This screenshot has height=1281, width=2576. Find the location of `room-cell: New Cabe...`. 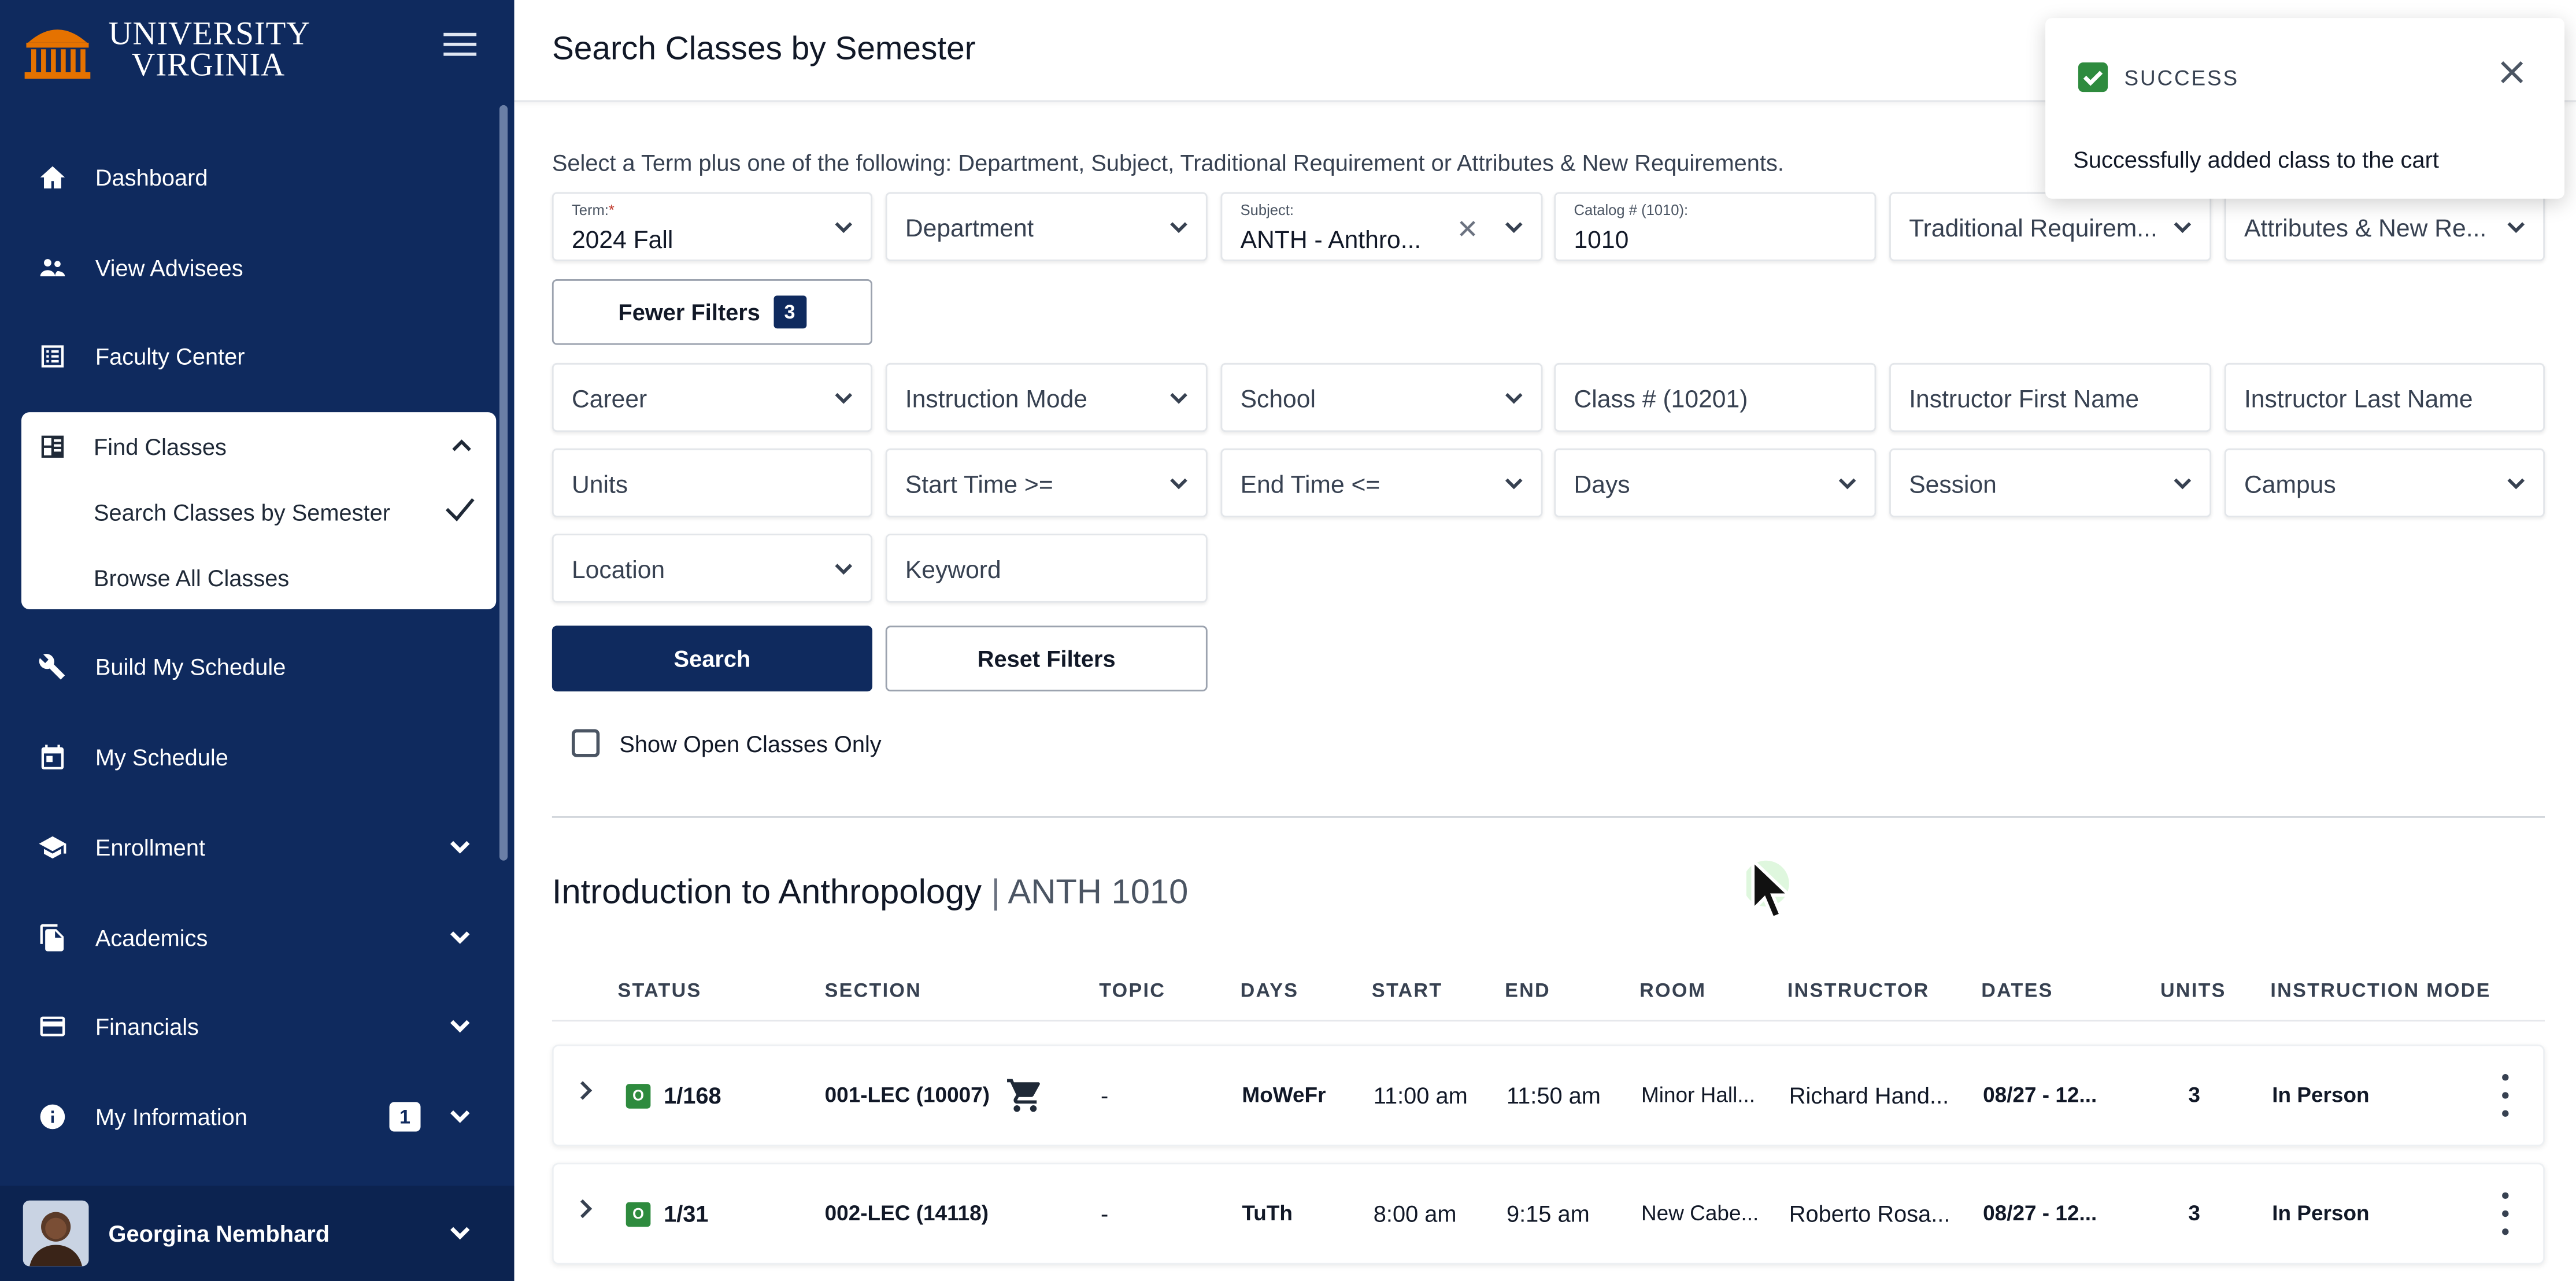

room-cell: New Cabe... is located at coordinates (1700, 1213).